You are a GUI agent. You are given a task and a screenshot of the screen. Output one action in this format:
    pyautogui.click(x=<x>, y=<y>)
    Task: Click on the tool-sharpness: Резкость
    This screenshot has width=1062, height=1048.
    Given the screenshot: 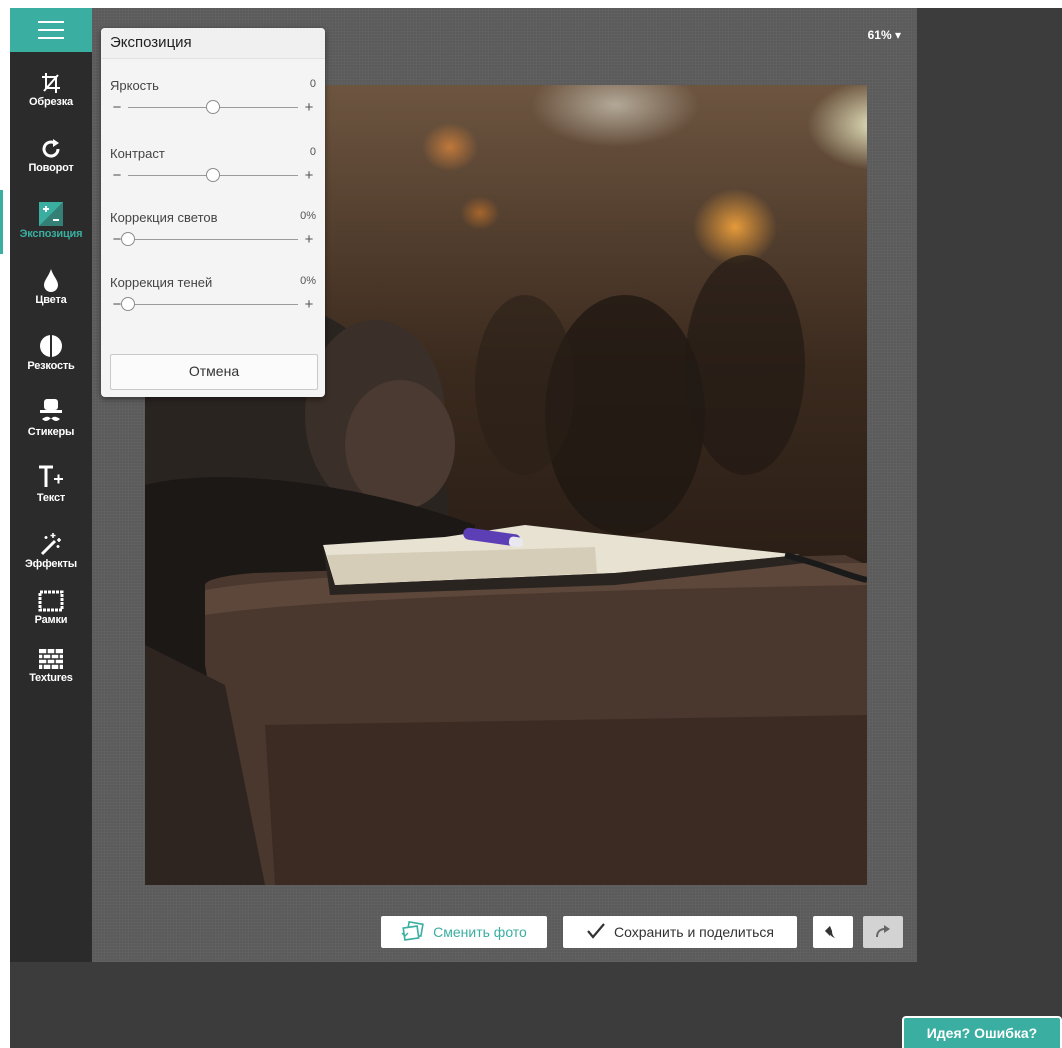 What is the action you would take?
    pyautogui.click(x=51, y=355)
    